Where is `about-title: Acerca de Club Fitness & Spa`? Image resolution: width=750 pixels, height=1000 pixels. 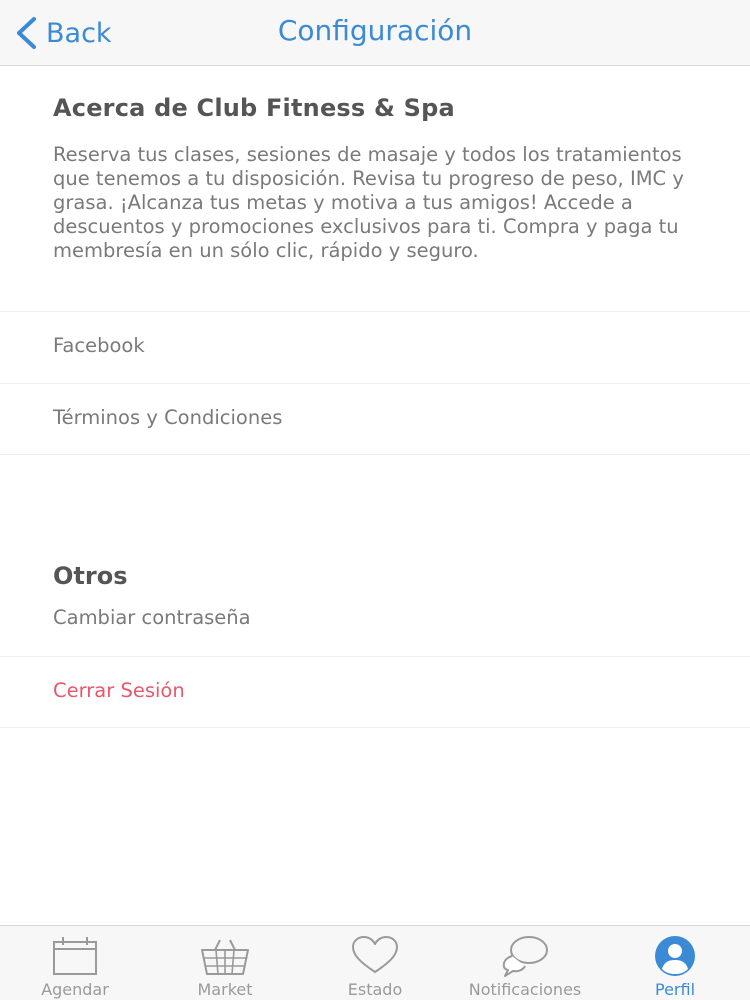
about-title: Acerca de Club Fitness & Spa is located at coordinates (254, 108).